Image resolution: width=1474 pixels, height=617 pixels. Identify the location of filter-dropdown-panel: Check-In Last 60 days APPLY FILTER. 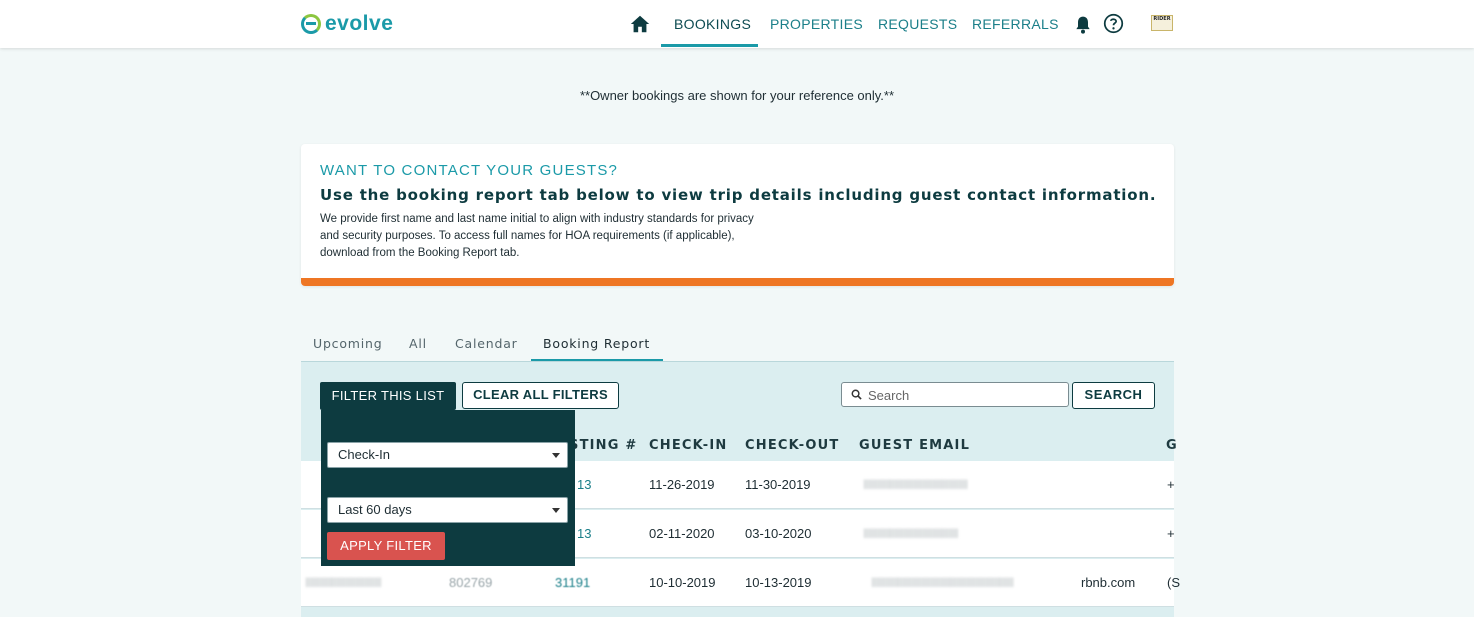
(448, 488).